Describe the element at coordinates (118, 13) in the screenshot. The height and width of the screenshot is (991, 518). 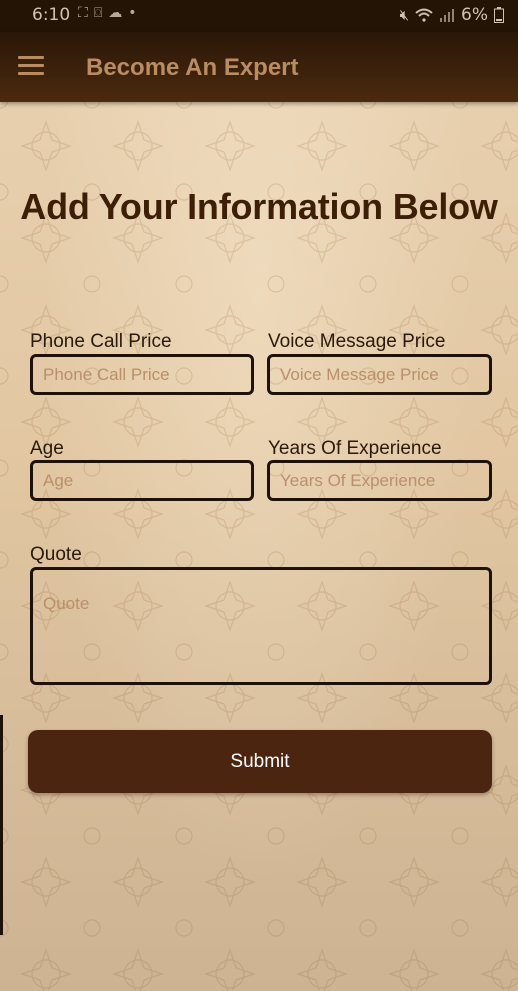
I see `weather-icon: ☁` at that location.